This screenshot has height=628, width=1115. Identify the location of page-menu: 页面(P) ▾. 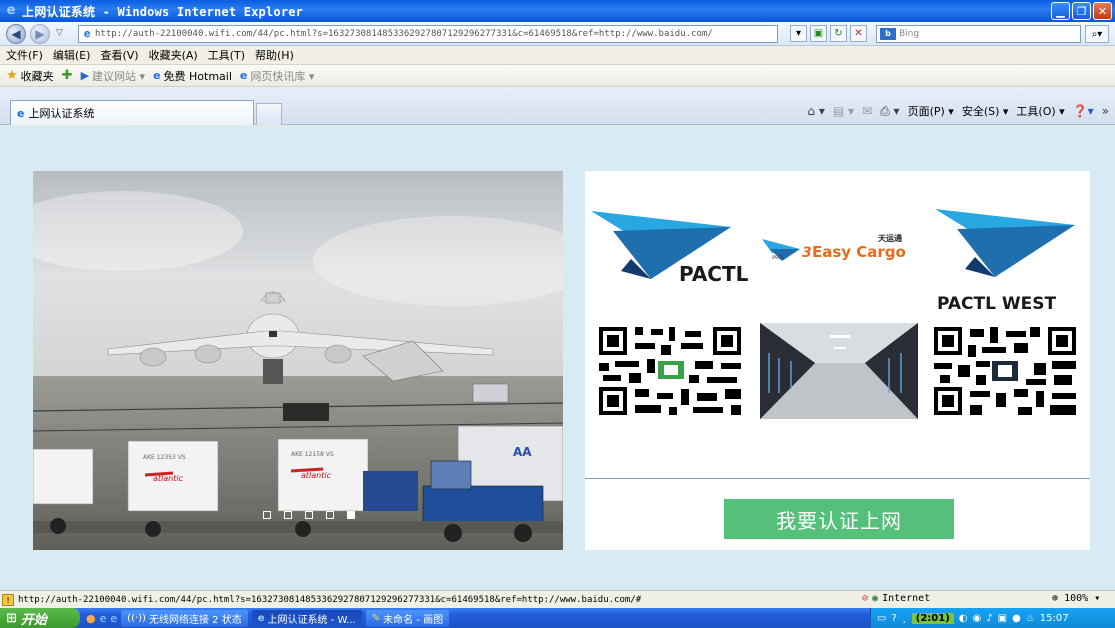
(931, 111).